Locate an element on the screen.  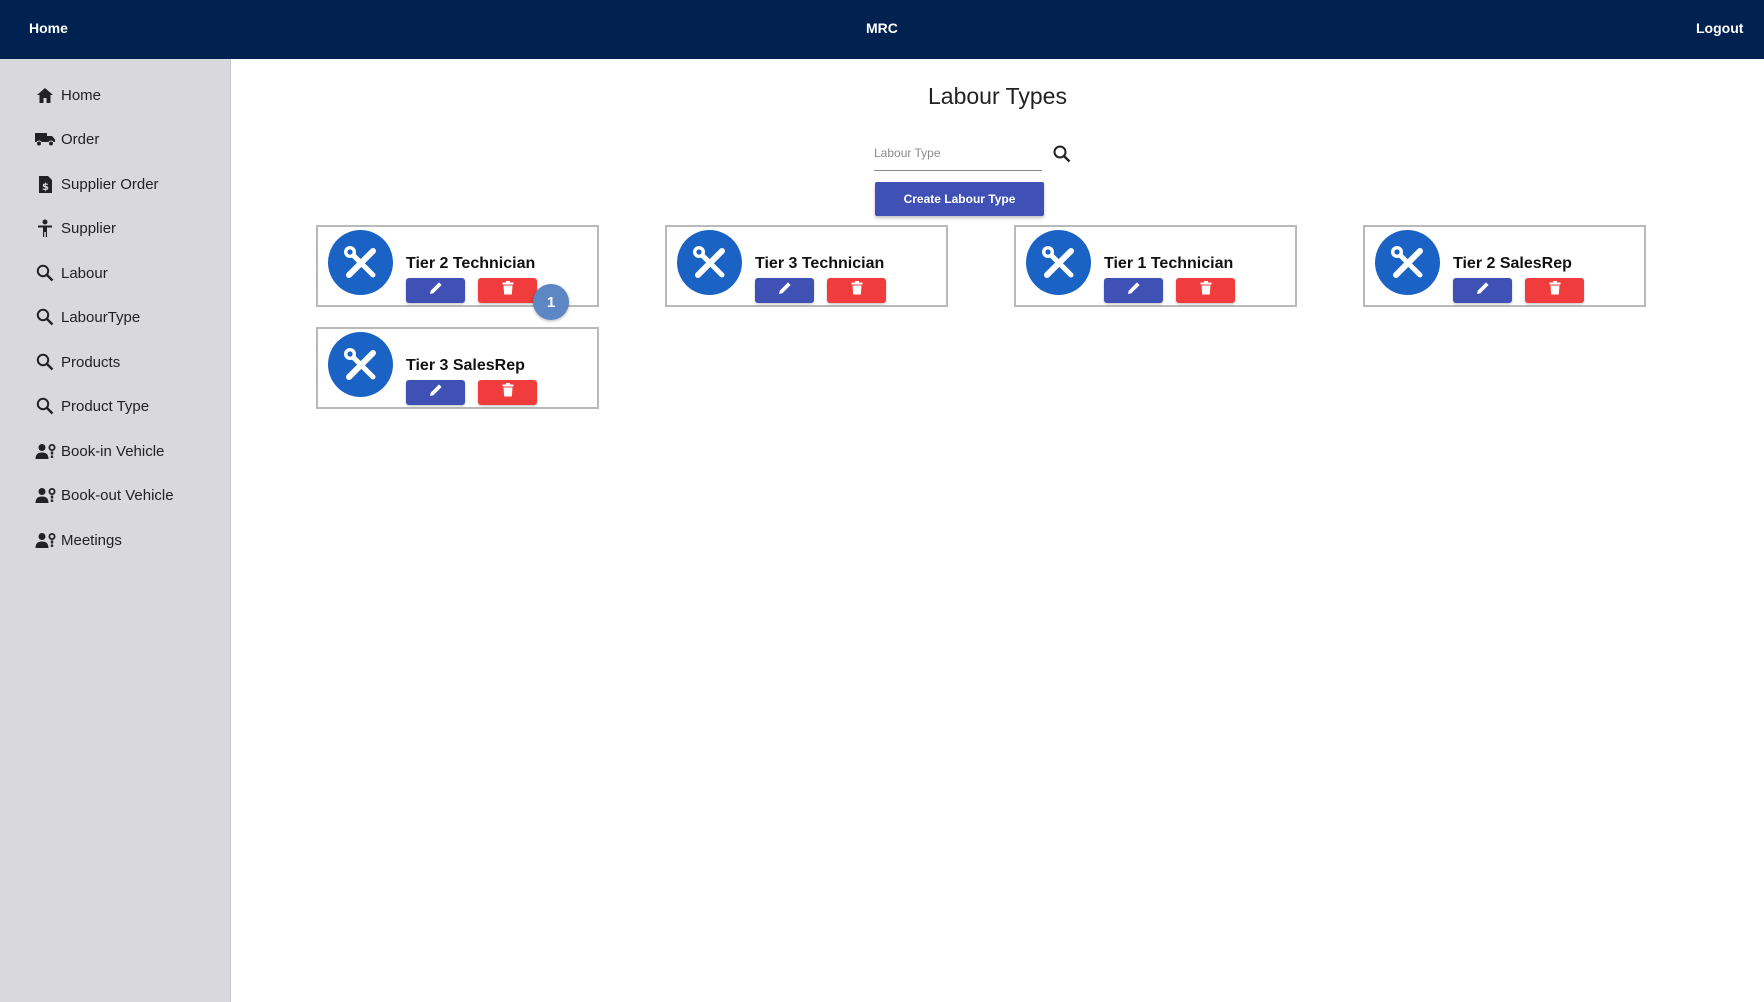
top-navbar: Home MRC Logout is located at coordinates (882, 29).